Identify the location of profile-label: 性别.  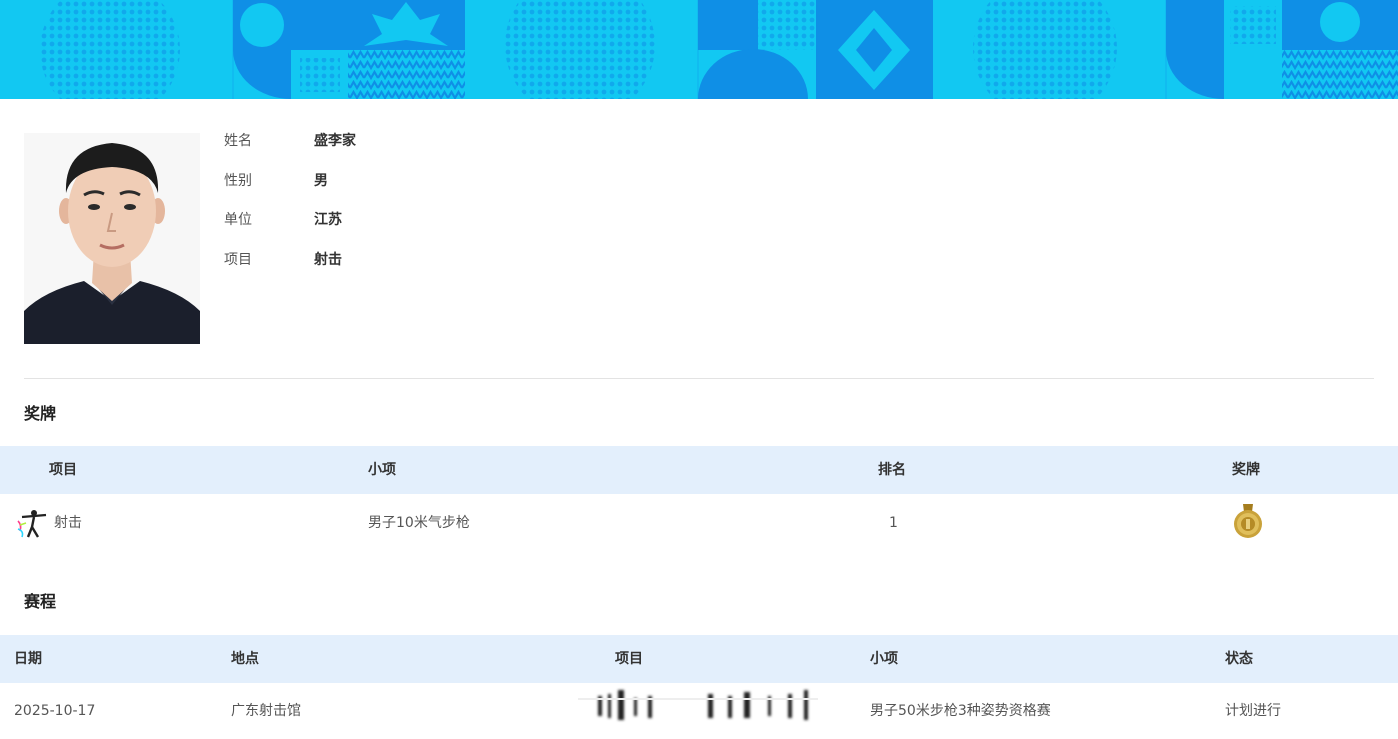
(238, 181).